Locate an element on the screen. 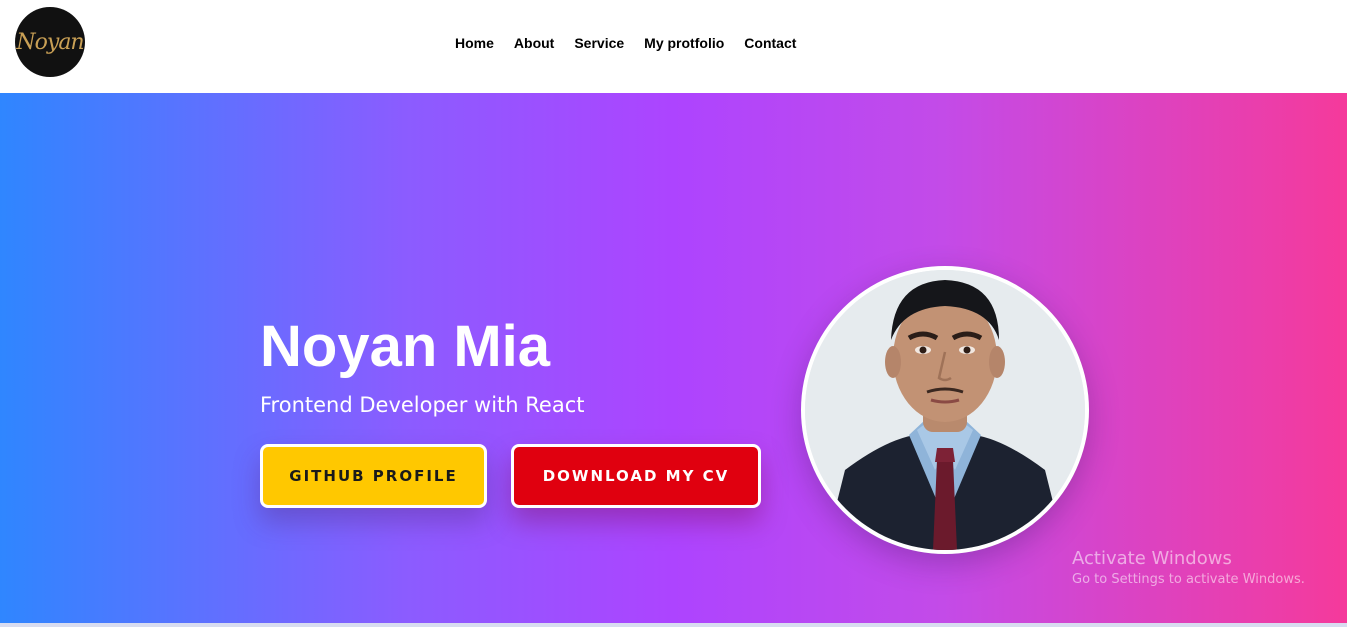 This screenshot has height=627, width=1347. brand-logo: Noyan is located at coordinates (50, 42).